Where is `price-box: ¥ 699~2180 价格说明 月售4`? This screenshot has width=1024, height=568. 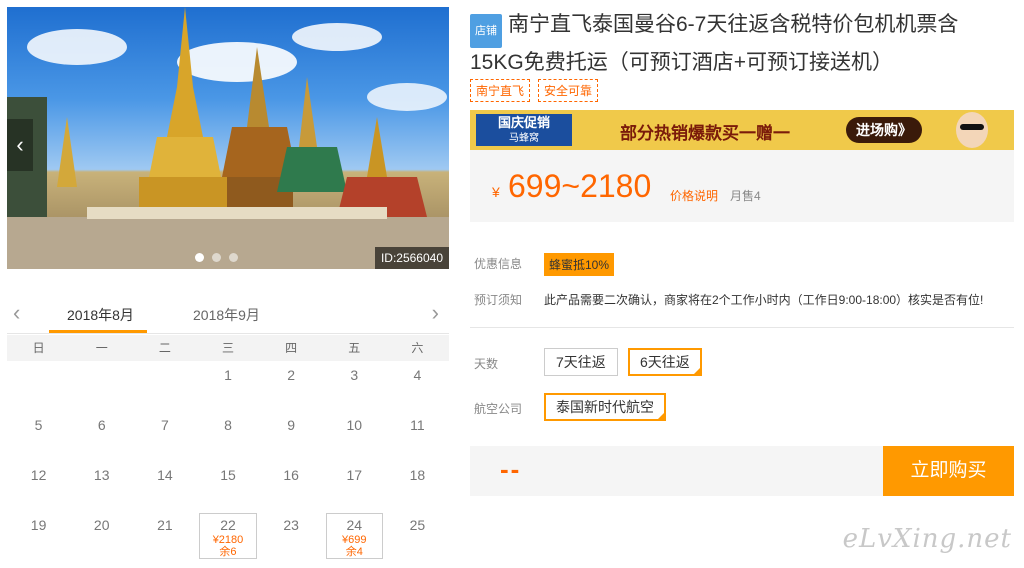
price-box: ¥ 699~2180 价格说明 月售4 is located at coordinates (742, 186).